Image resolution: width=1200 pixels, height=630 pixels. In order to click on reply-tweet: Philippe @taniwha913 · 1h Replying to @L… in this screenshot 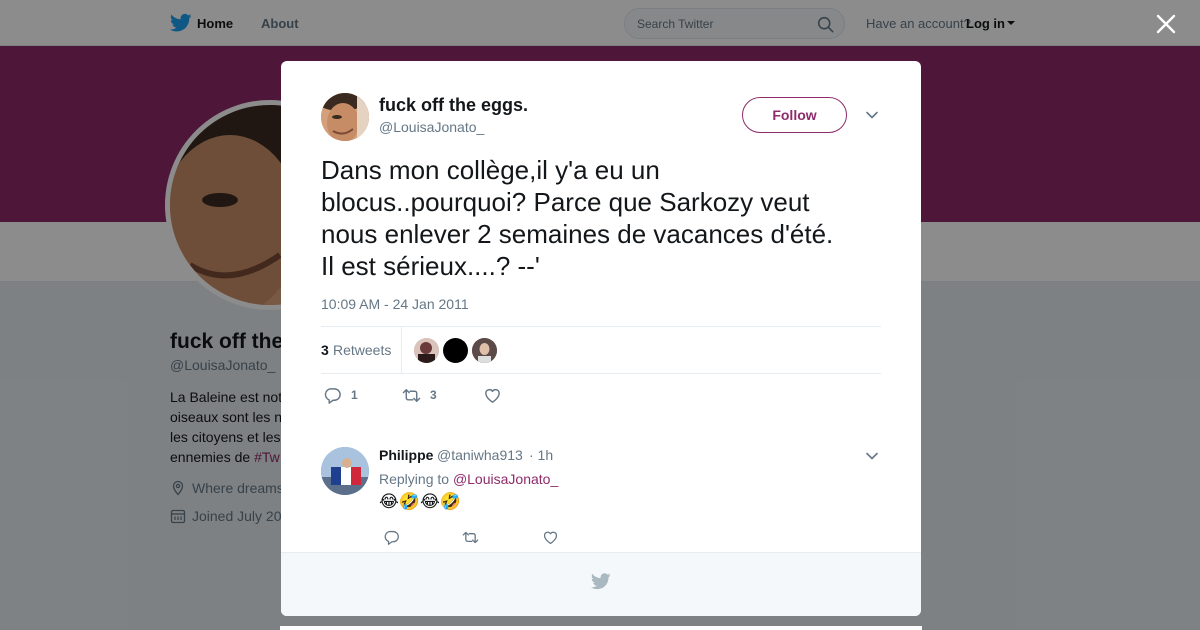, I will do `click(601, 495)`.